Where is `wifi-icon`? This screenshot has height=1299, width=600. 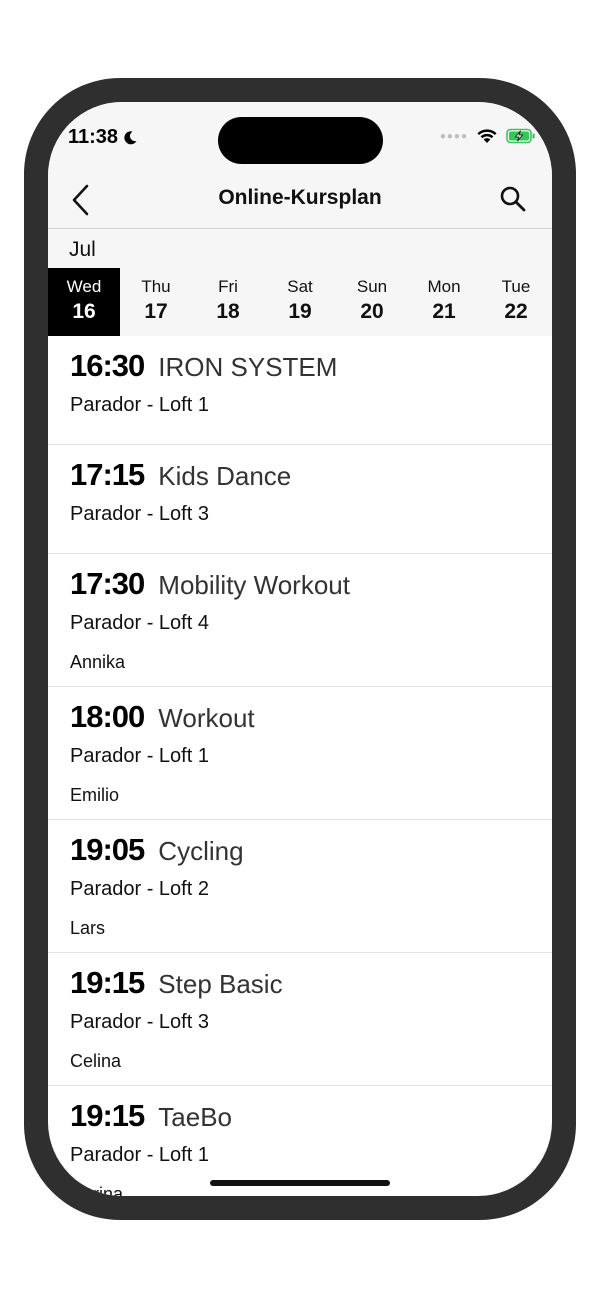
wifi-icon is located at coordinates (487, 136).